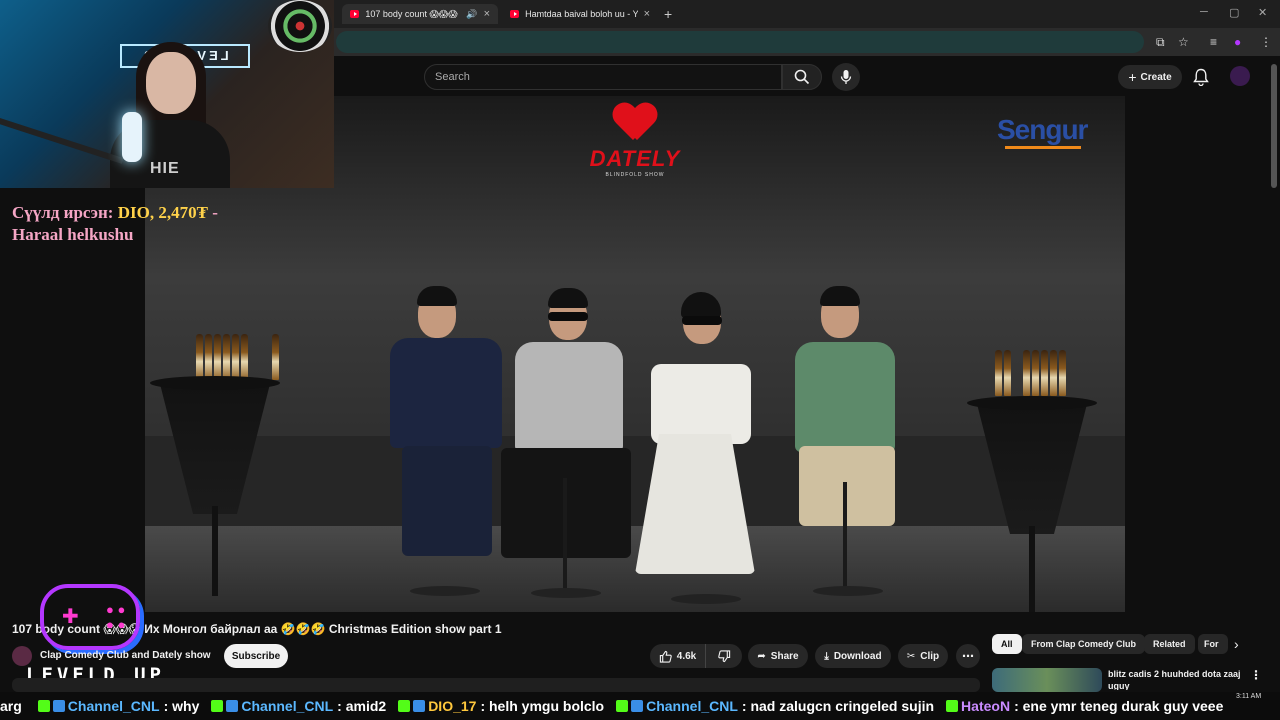  I want to click on chat-text: : ene ymr teneg durak guy veee, so click(1119, 706).